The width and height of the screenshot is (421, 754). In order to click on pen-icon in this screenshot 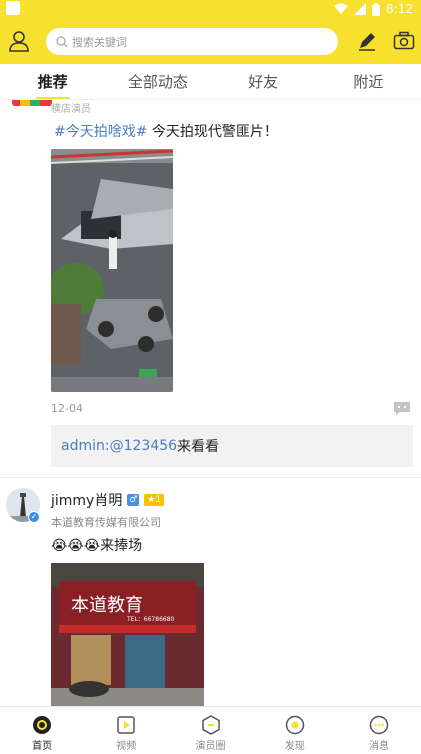, I will do `click(367, 41)`.